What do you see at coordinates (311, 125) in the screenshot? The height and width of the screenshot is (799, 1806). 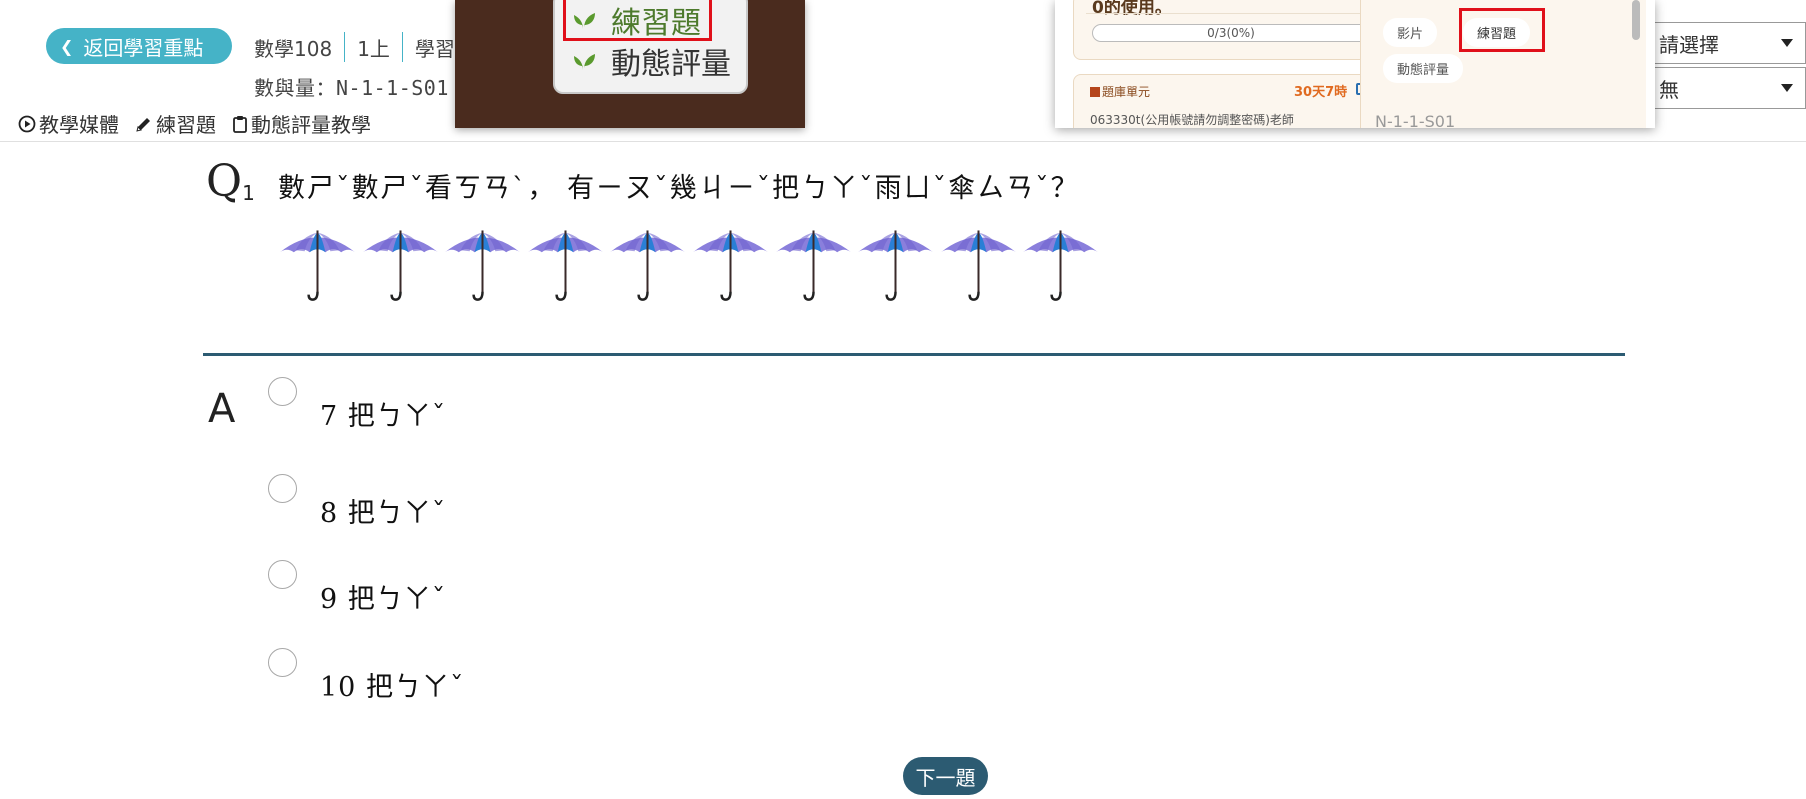 I see `dynamic-assessment-label: 動態評量教學` at bounding box center [311, 125].